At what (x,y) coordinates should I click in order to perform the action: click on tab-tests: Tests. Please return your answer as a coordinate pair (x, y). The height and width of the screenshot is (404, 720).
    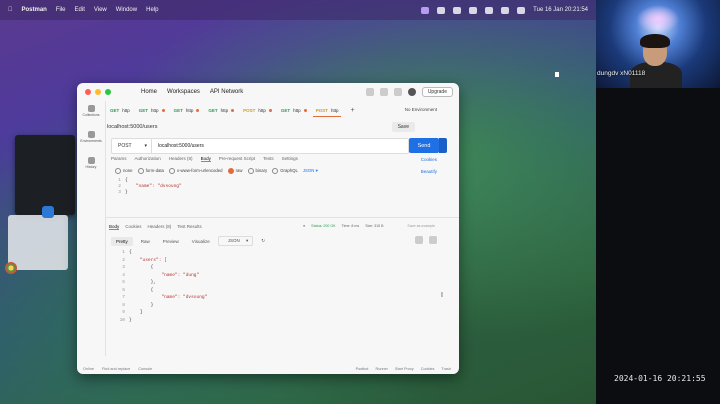
    Looking at the image, I should click on (268, 159).